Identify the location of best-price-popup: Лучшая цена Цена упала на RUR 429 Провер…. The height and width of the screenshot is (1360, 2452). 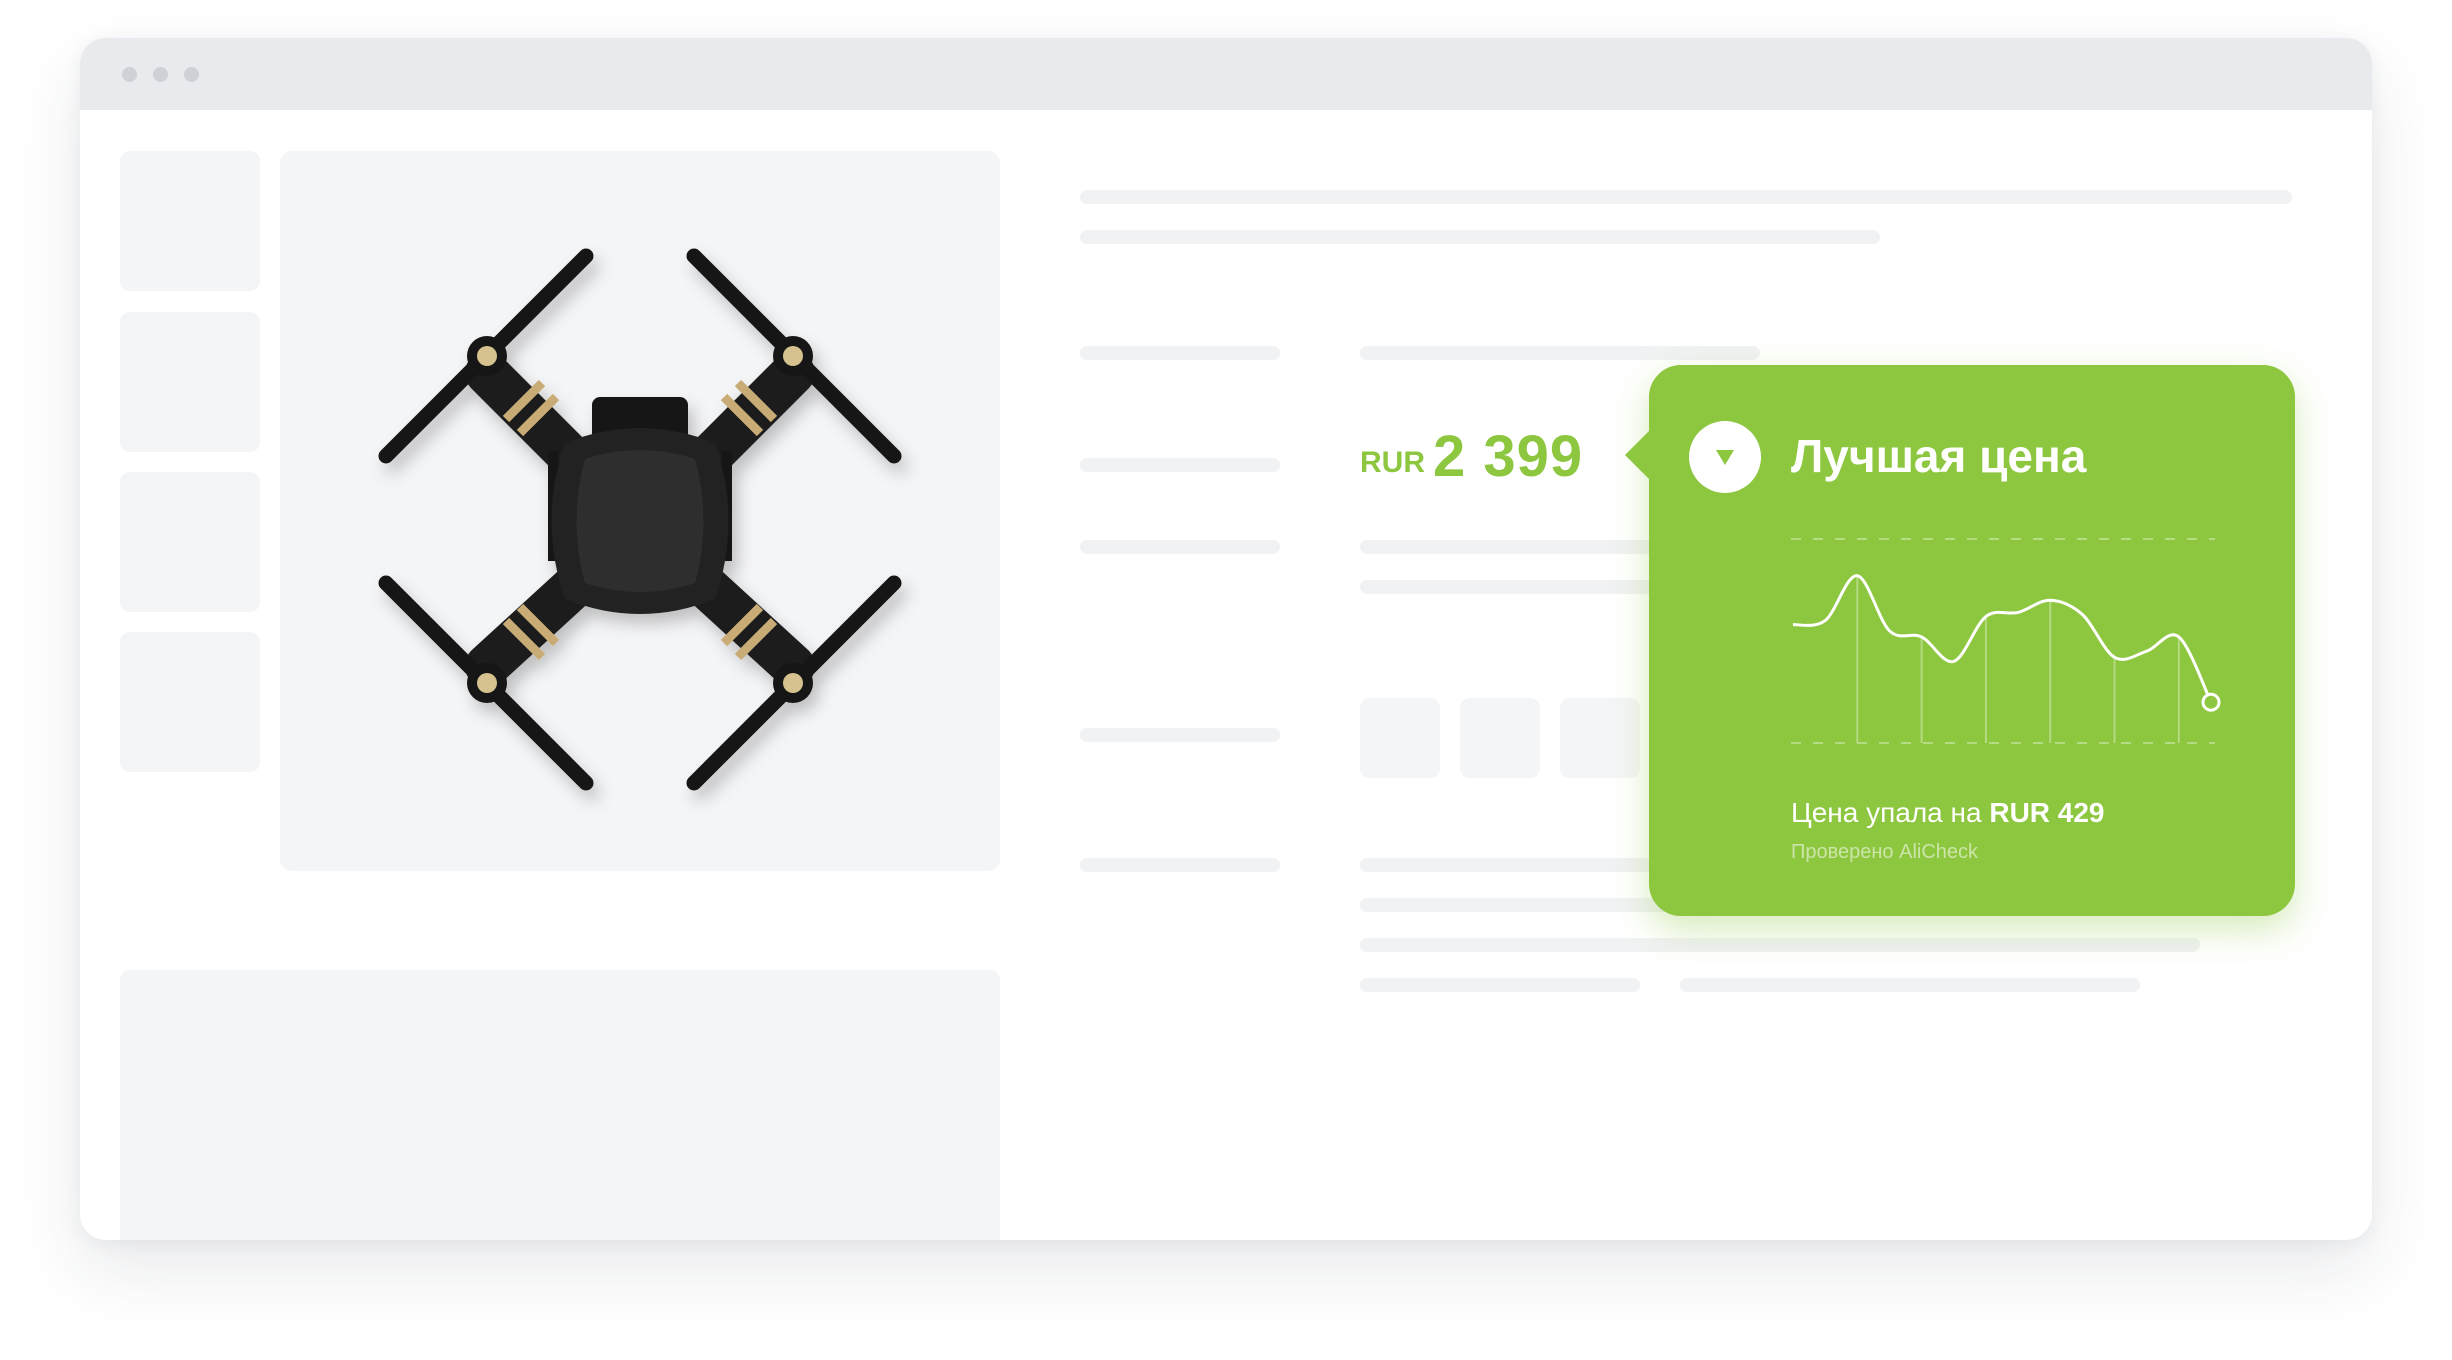
(1960, 640).